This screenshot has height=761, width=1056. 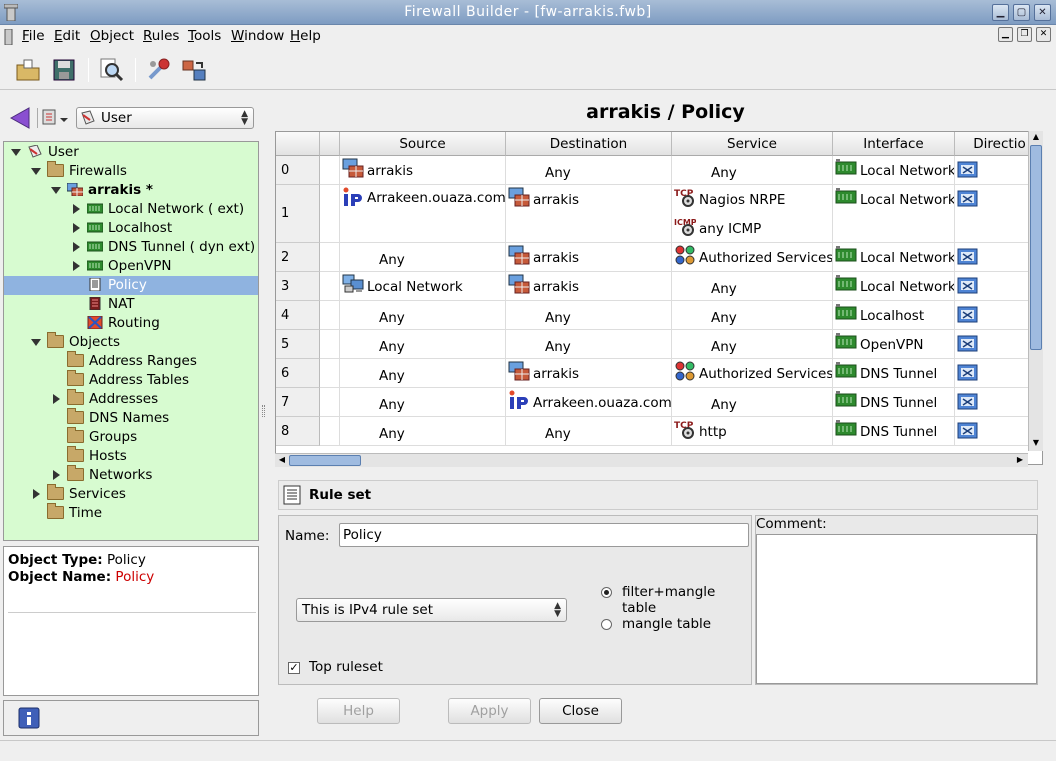 What do you see at coordinates (171, 247) in the screenshot?
I see `tree-node: DNS Tunnel ( dyn ext)` at bounding box center [171, 247].